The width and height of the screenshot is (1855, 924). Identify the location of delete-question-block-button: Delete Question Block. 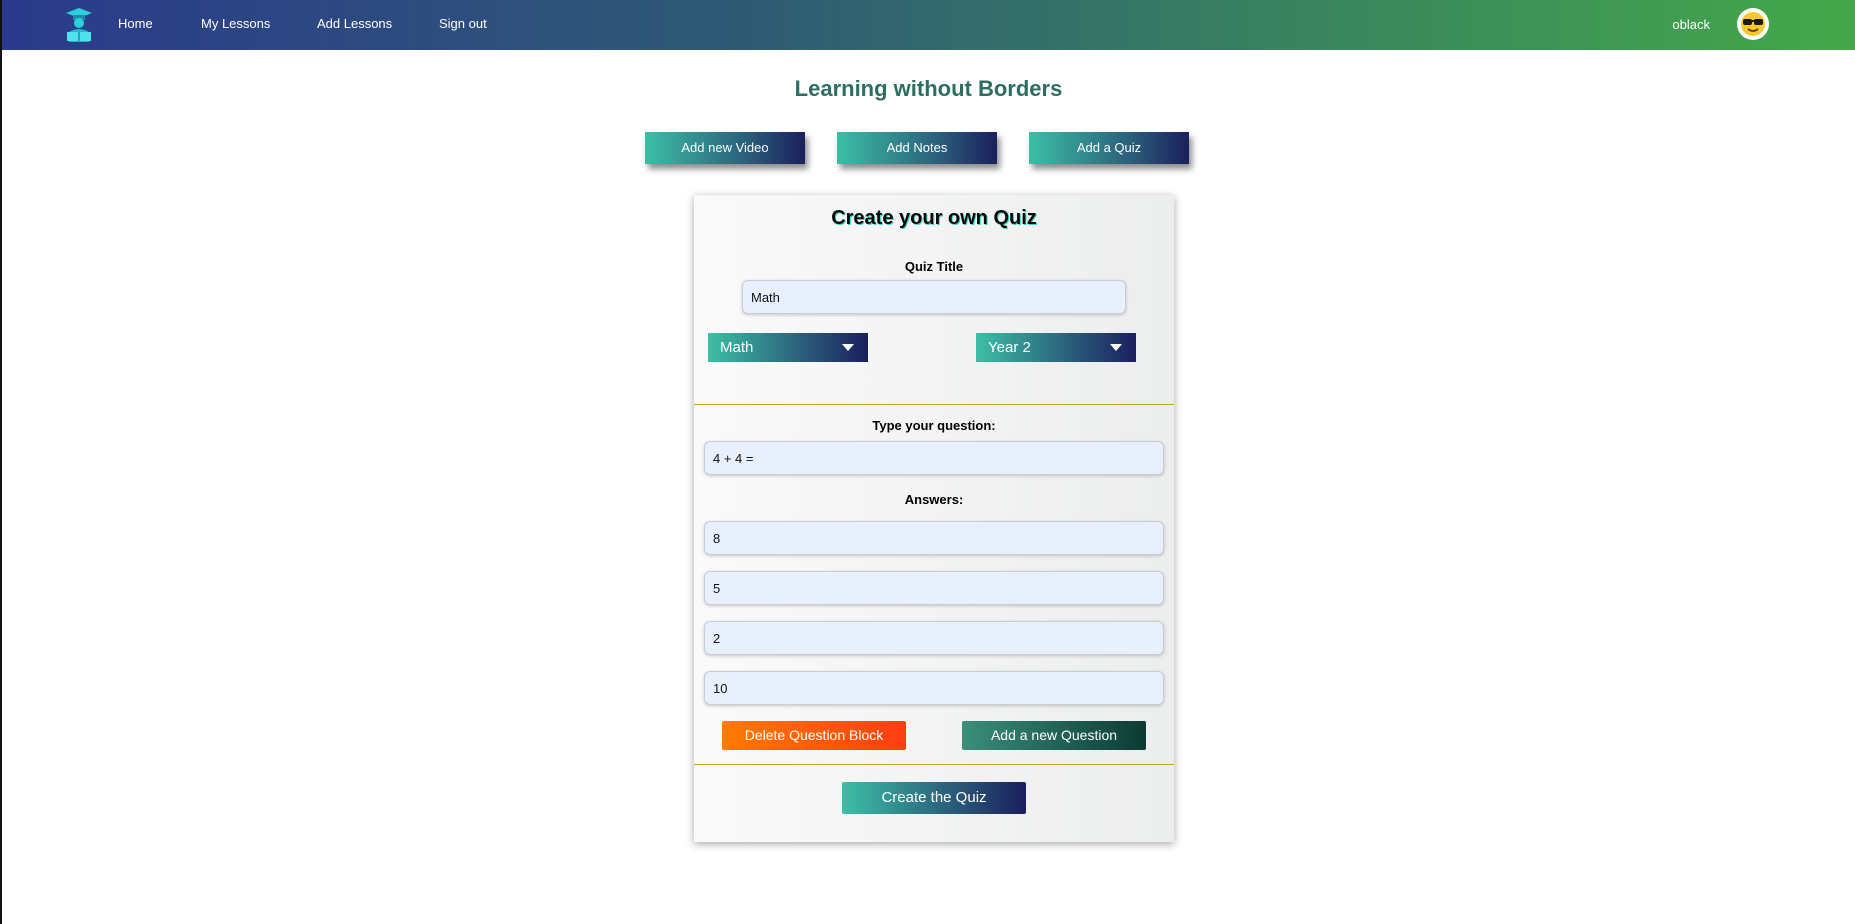
(814, 735).